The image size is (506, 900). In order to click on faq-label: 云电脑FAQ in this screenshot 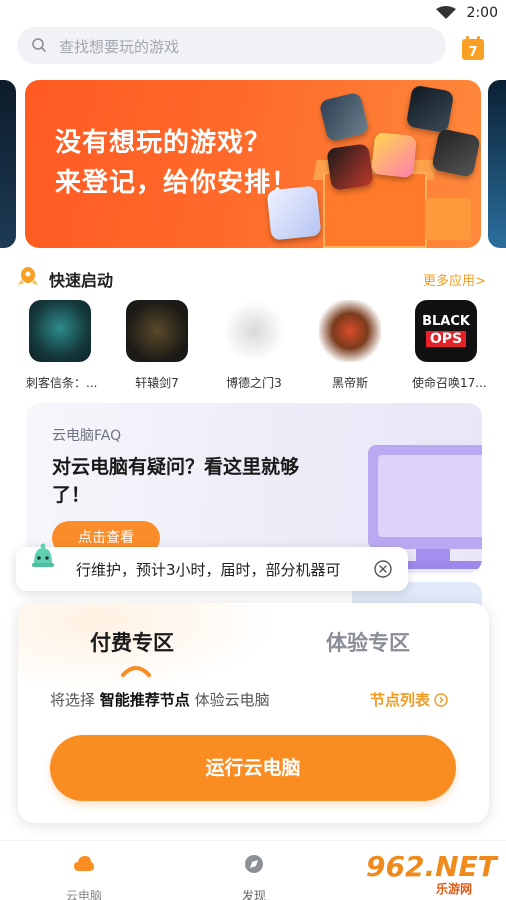, I will do `click(87, 436)`.